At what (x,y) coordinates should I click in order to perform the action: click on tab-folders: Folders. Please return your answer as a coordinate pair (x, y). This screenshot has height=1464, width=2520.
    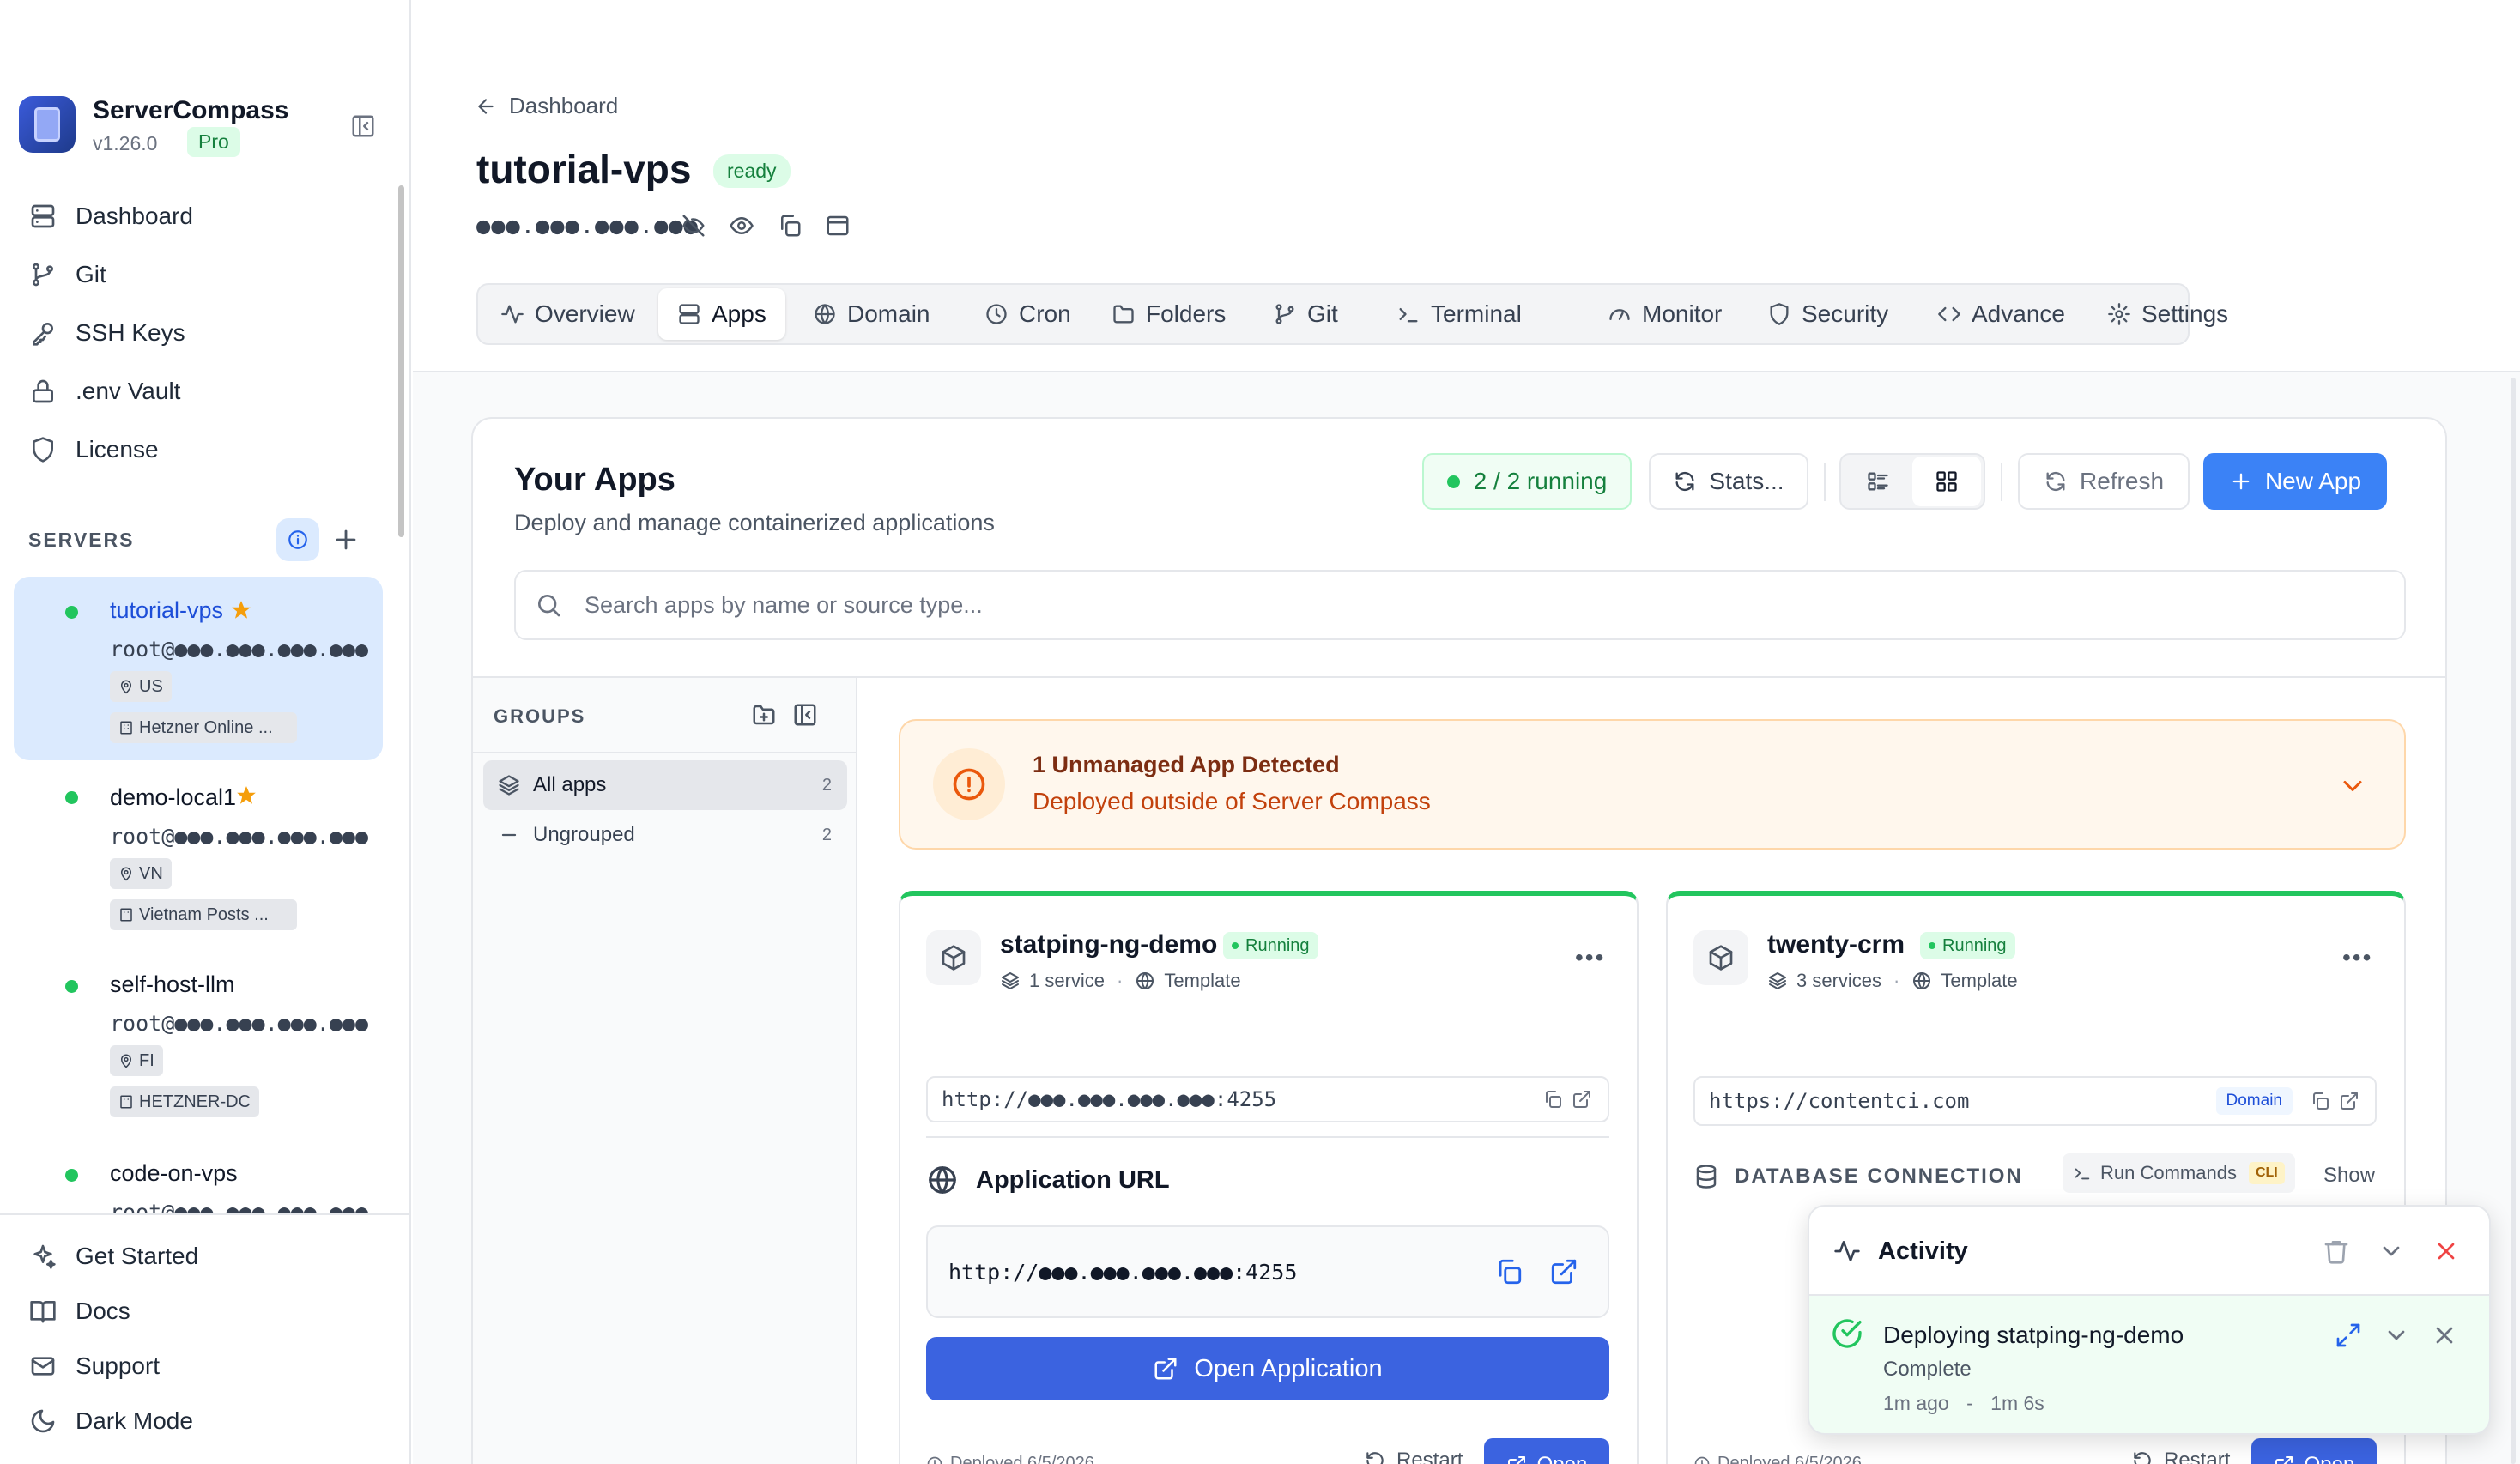
    Looking at the image, I should click on (1169, 314).